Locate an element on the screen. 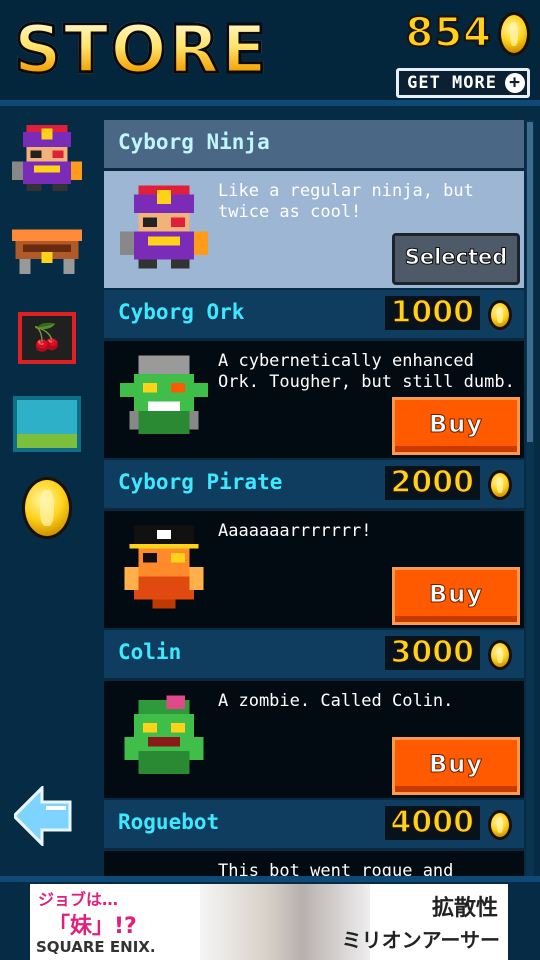 The width and height of the screenshot is (540, 960). ninja-icon is located at coordinates (47, 158).